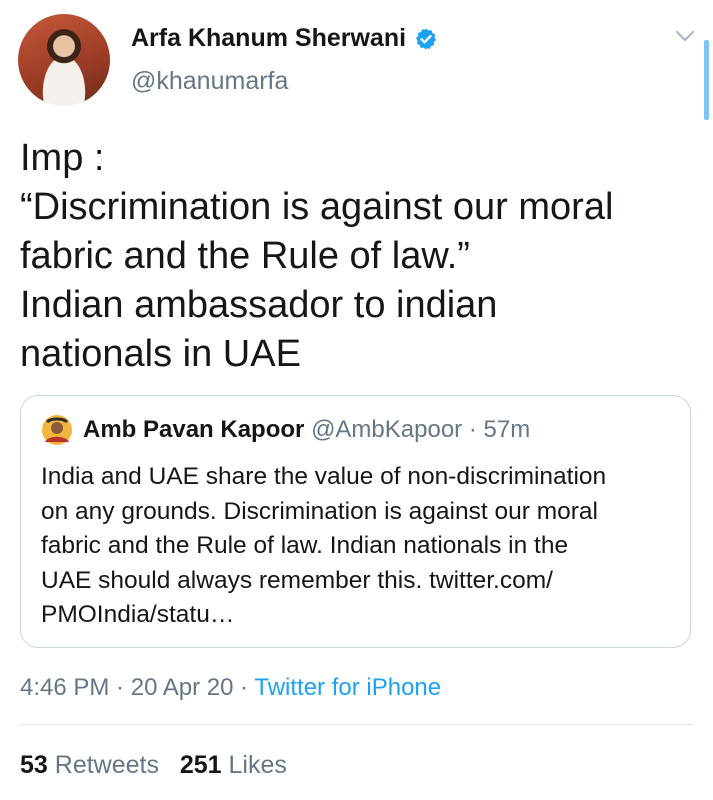 The height and width of the screenshot is (800, 713). What do you see at coordinates (356, 724) in the screenshot?
I see `divider` at bounding box center [356, 724].